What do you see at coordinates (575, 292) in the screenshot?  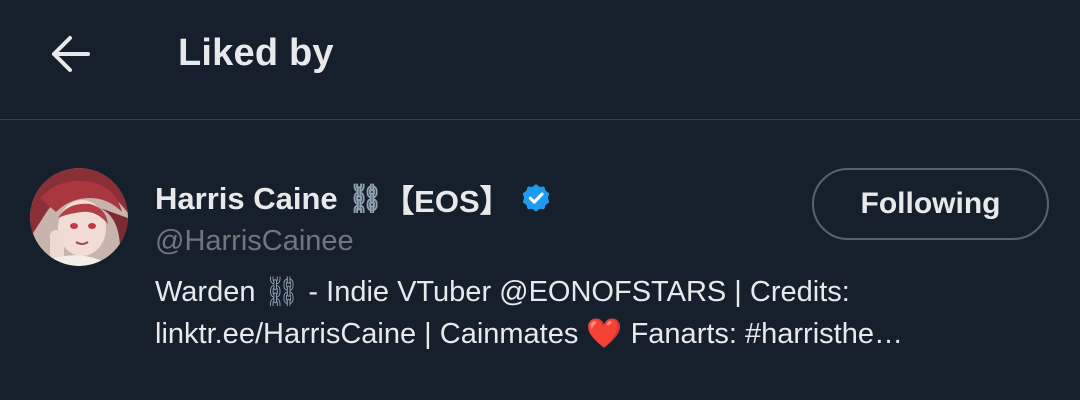 I see `bio-text: - Indie VTuber @EONOFSTARS | Credits:` at bounding box center [575, 292].